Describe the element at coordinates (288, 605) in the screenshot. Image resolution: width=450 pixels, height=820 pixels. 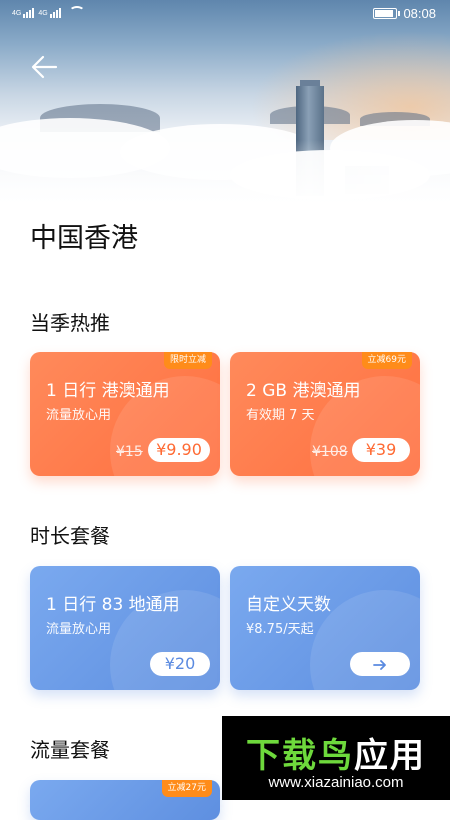
I see `package-name: 自定义天数` at that location.